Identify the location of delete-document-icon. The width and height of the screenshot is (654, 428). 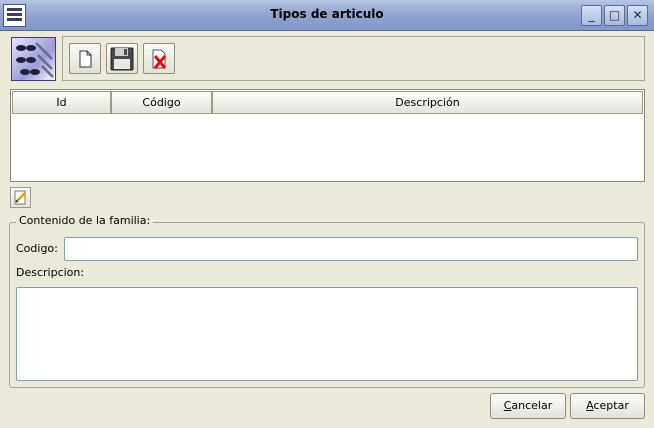
(159, 59).